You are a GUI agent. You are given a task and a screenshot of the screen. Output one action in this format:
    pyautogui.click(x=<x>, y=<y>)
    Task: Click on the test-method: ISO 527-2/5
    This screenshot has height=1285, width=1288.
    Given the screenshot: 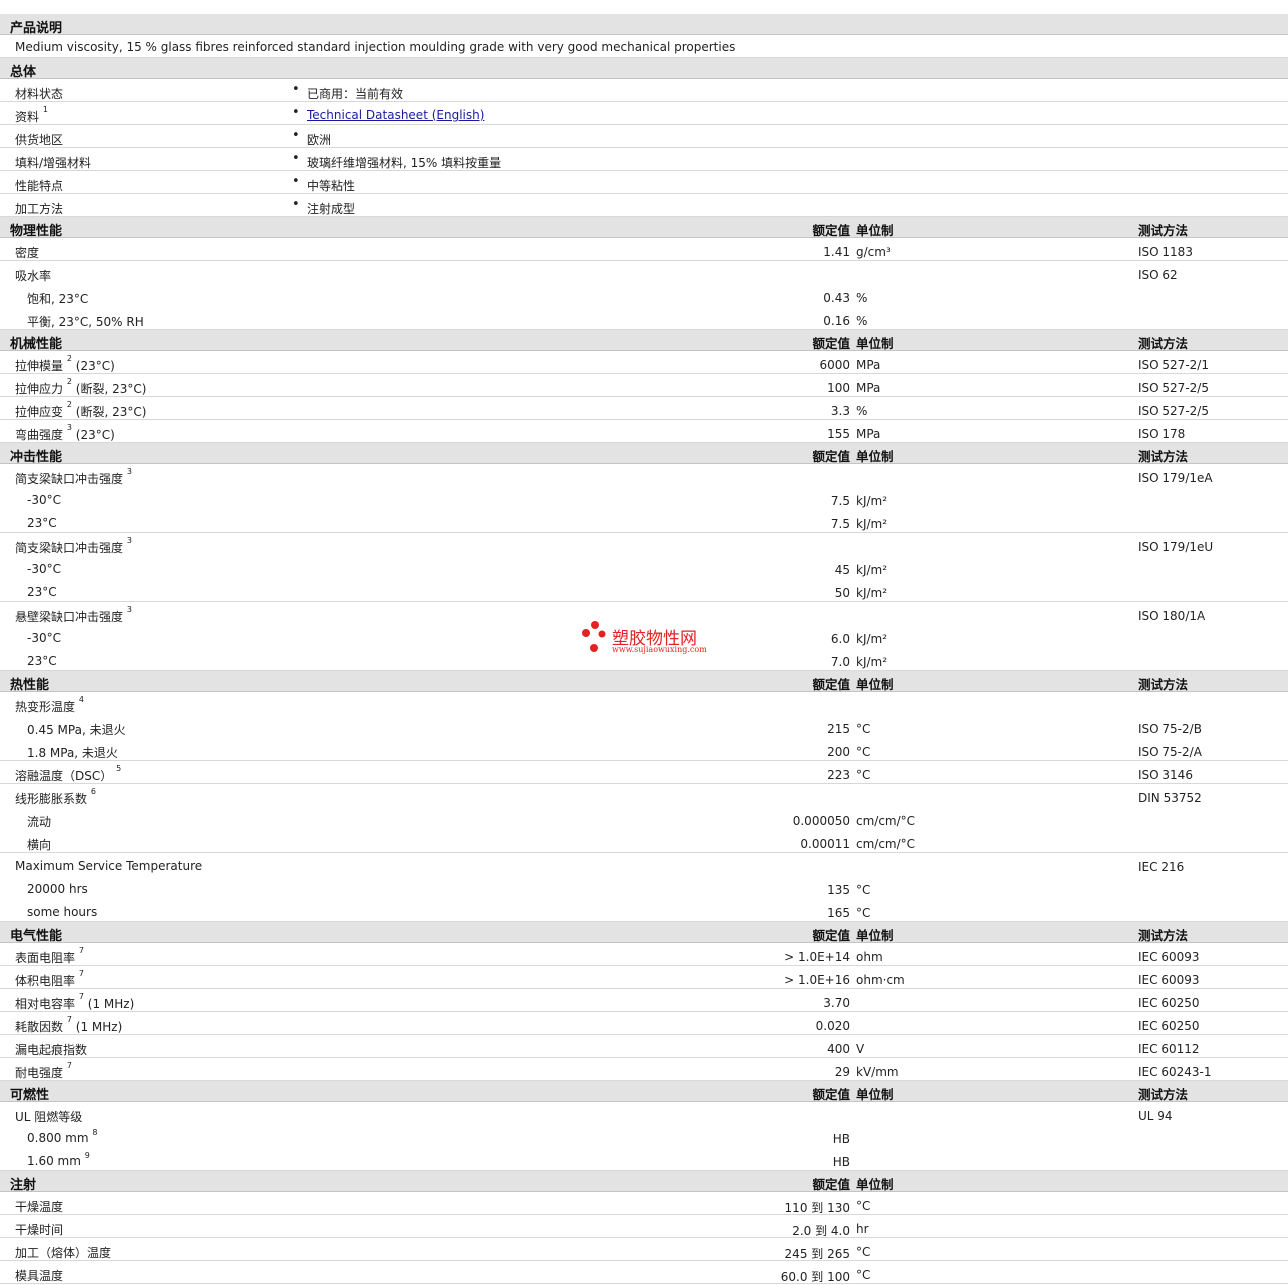 What is the action you would take?
    pyautogui.click(x=1173, y=411)
    